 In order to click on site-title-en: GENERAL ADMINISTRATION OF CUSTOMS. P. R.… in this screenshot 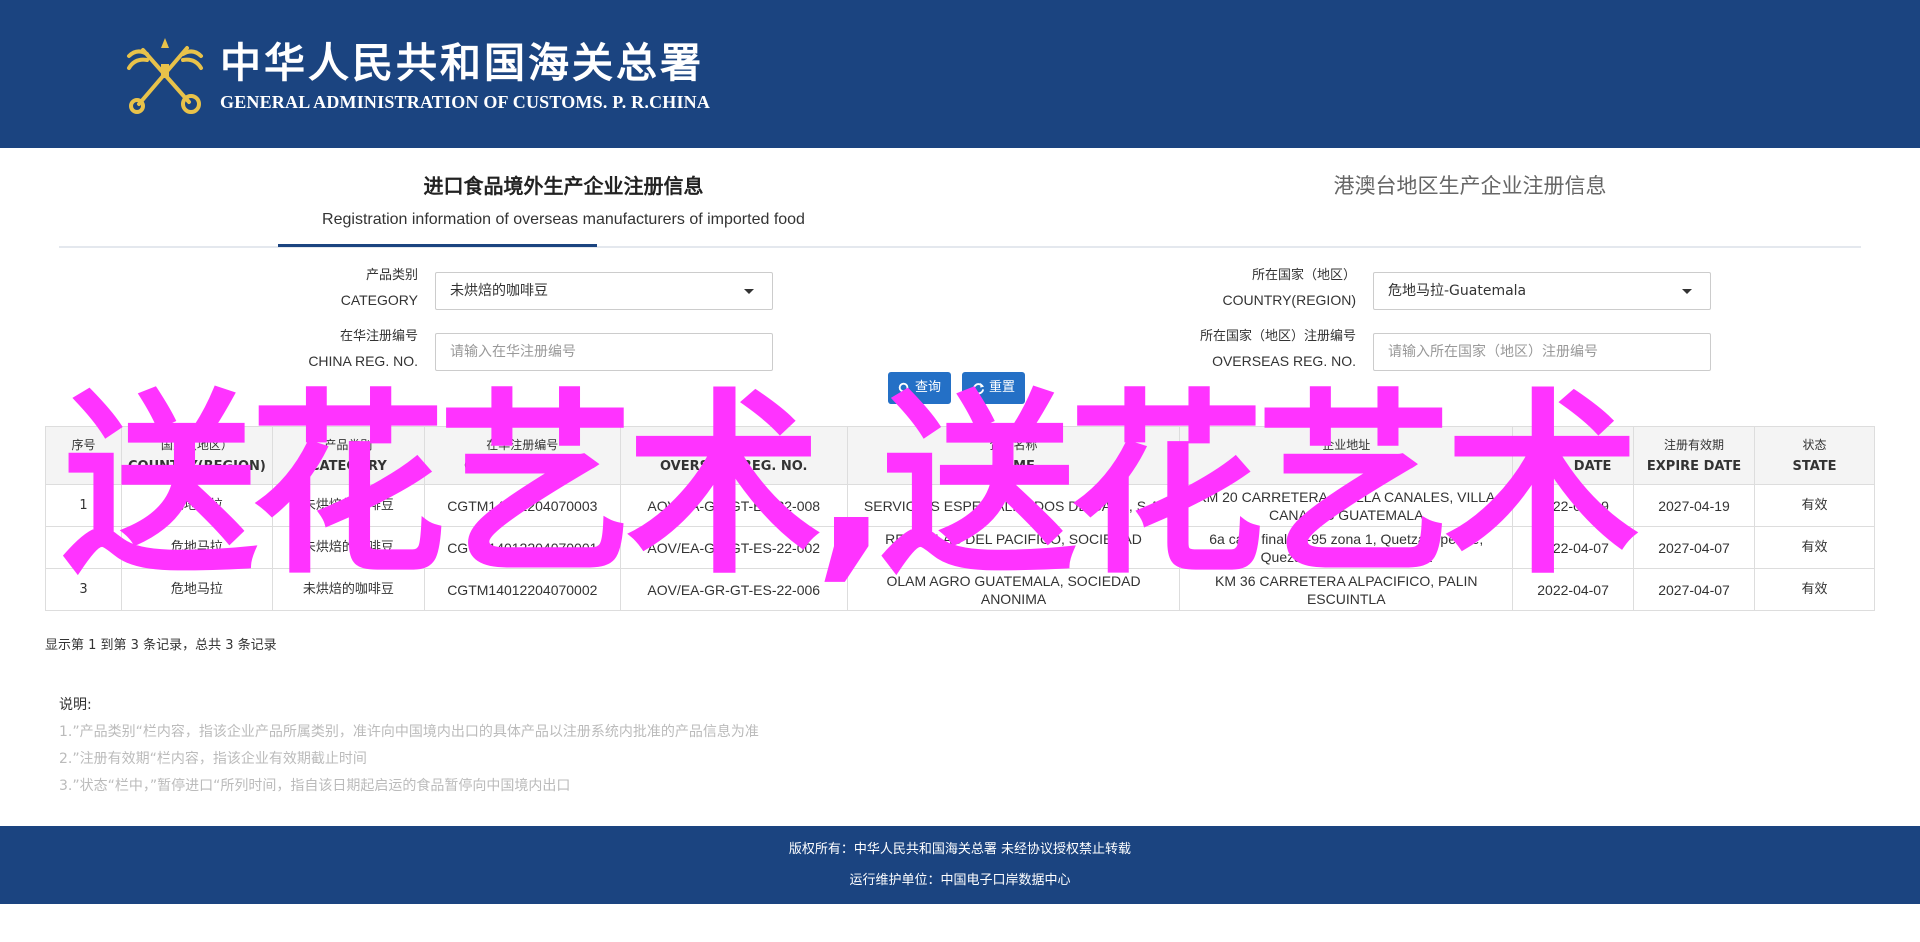, I will do `click(465, 101)`.